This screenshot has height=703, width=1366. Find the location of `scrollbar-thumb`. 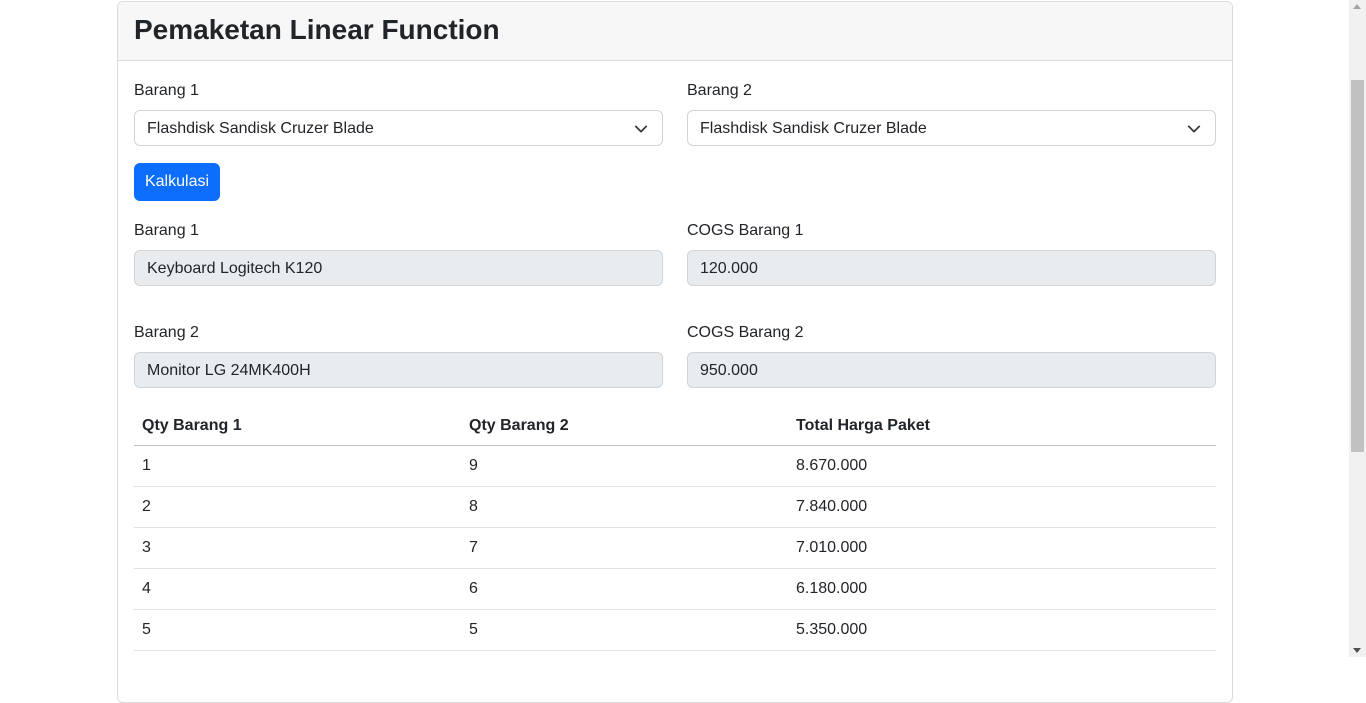

scrollbar-thumb is located at coordinates (1357, 266).